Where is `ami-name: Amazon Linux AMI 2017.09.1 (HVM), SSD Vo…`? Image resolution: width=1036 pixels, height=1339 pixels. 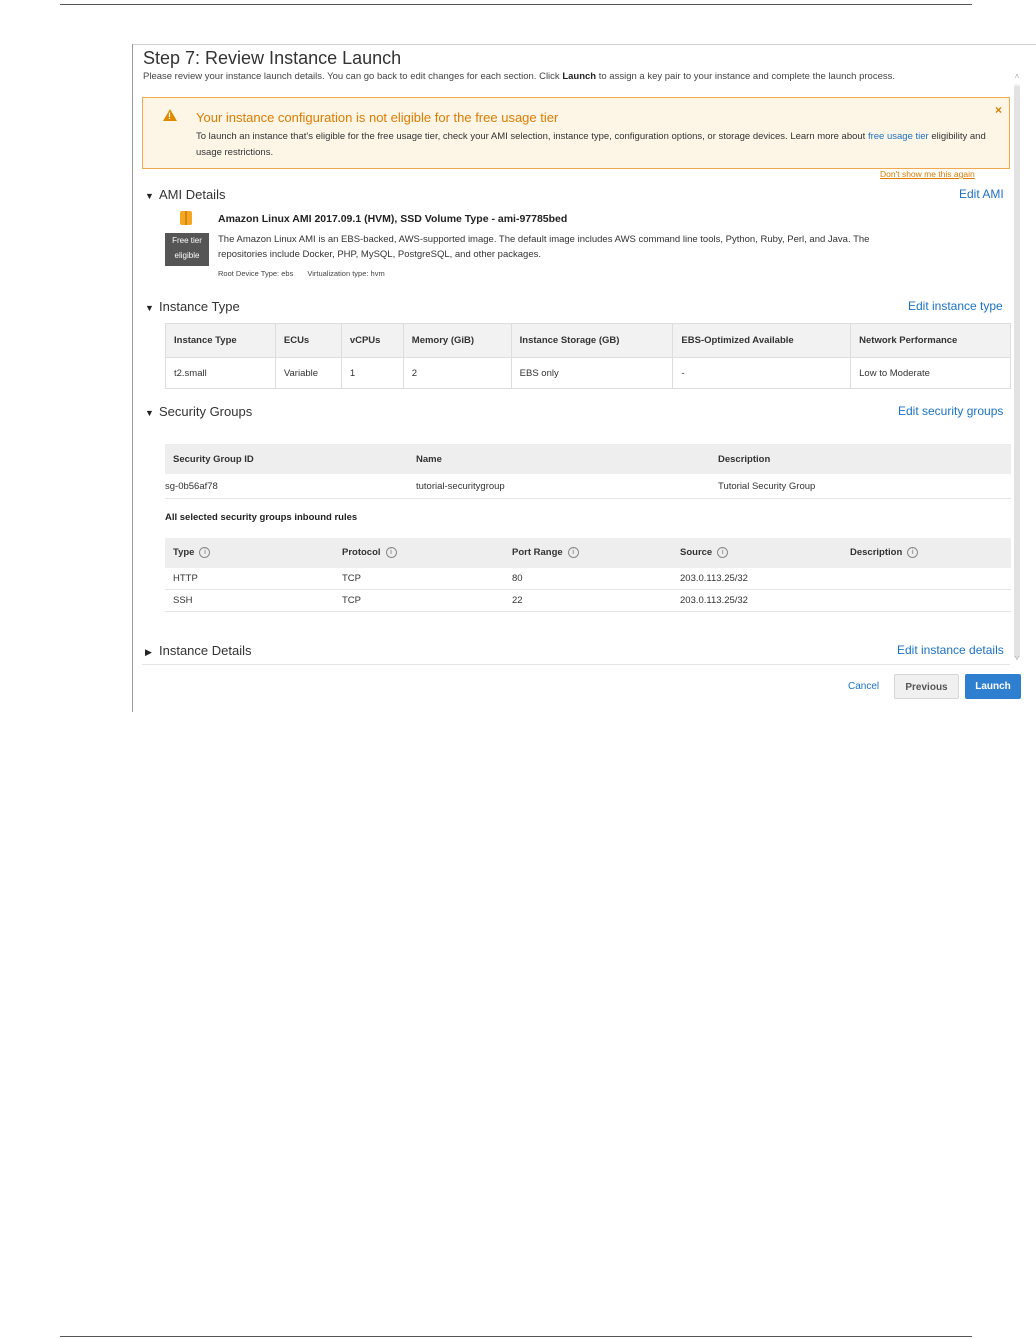
ami-name: Amazon Linux AMI 2017.09.1 (HVM), SSD Vo… is located at coordinates (393, 219).